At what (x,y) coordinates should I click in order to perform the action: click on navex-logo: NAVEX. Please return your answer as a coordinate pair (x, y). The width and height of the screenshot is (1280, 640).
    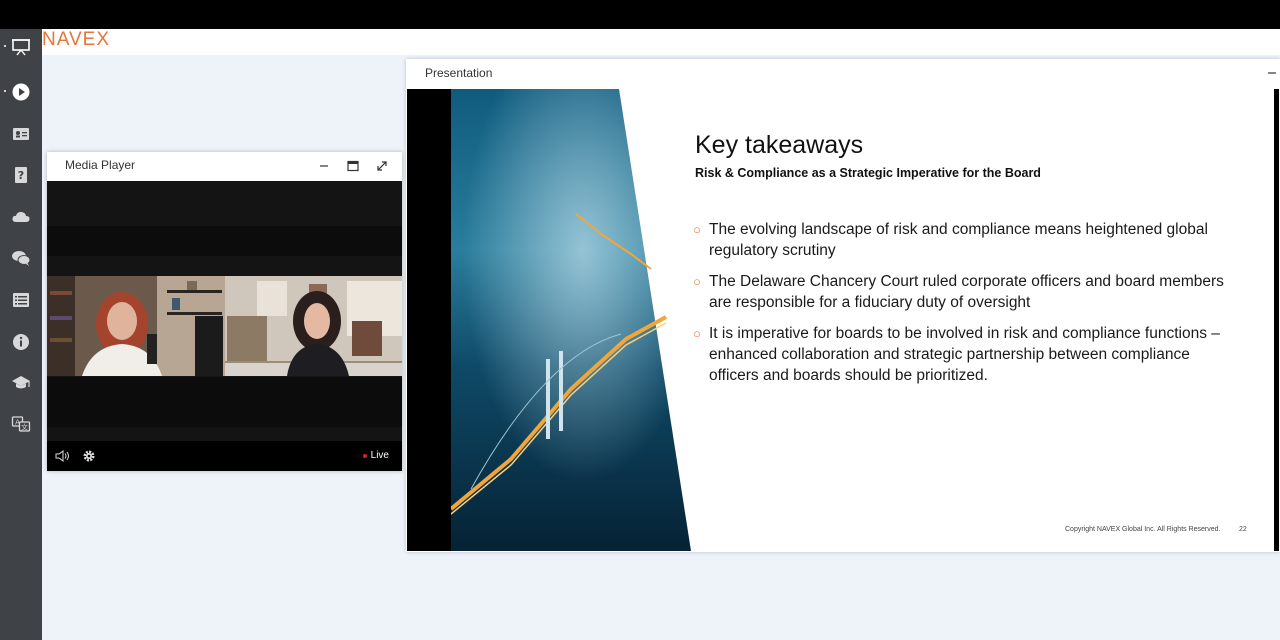
    Looking at the image, I should click on (76, 39).